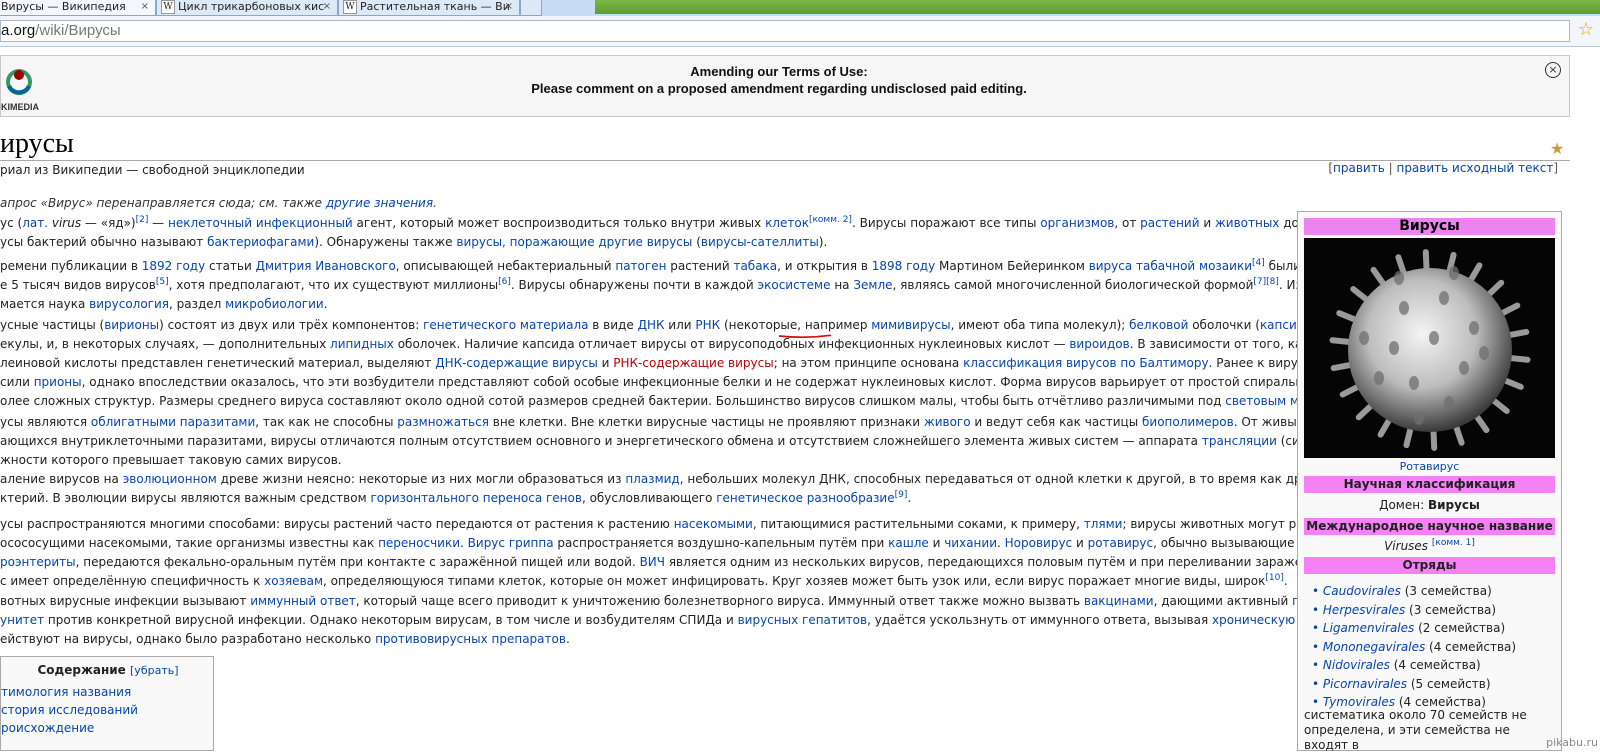 This screenshot has width=1600, height=753. Describe the element at coordinates (1557, 148) in the screenshot. I see `featured-star-icon: ★` at that location.